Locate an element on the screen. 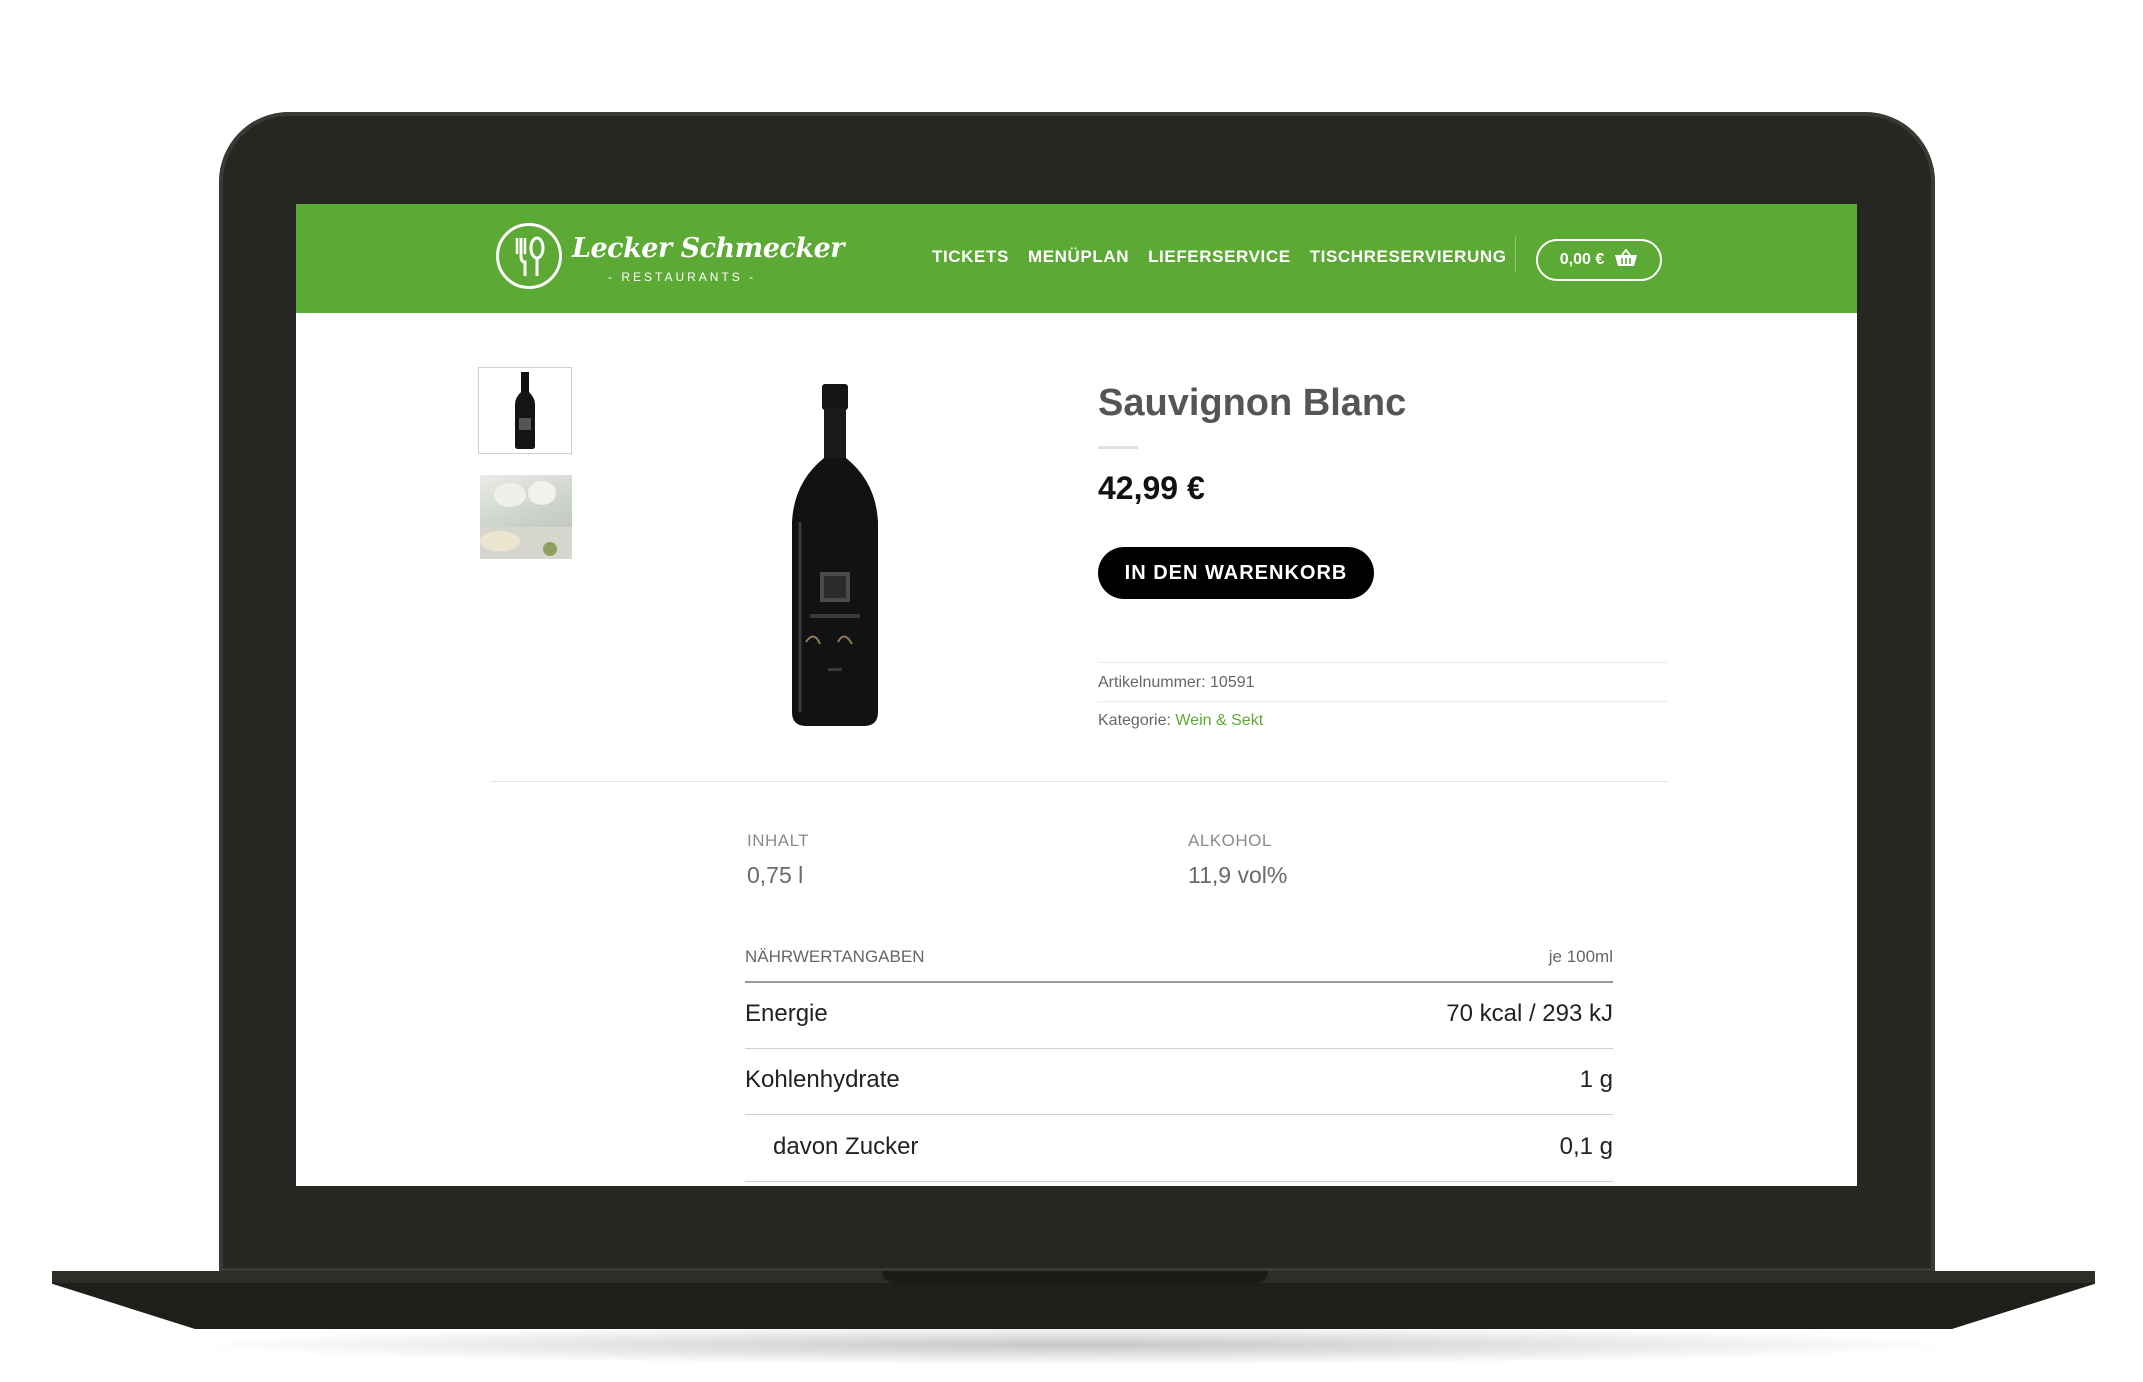 The width and height of the screenshot is (2143, 1382). category-link: Wein & Sekt is located at coordinates (1219, 720).